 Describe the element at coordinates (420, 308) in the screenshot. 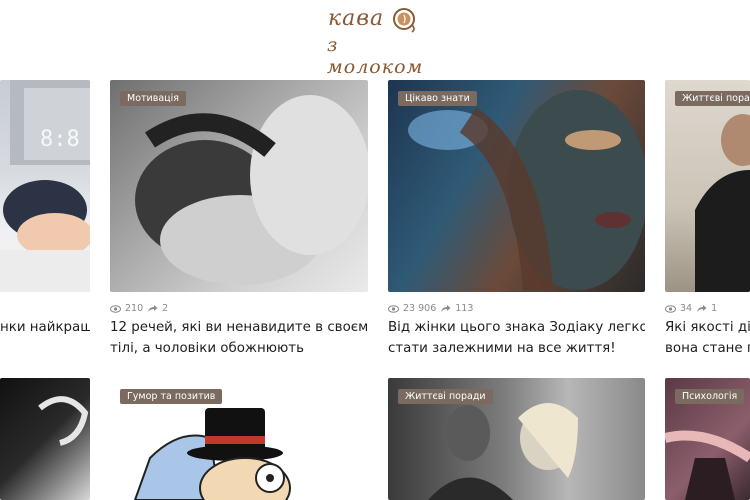

I see `views-count: 23 906` at that location.